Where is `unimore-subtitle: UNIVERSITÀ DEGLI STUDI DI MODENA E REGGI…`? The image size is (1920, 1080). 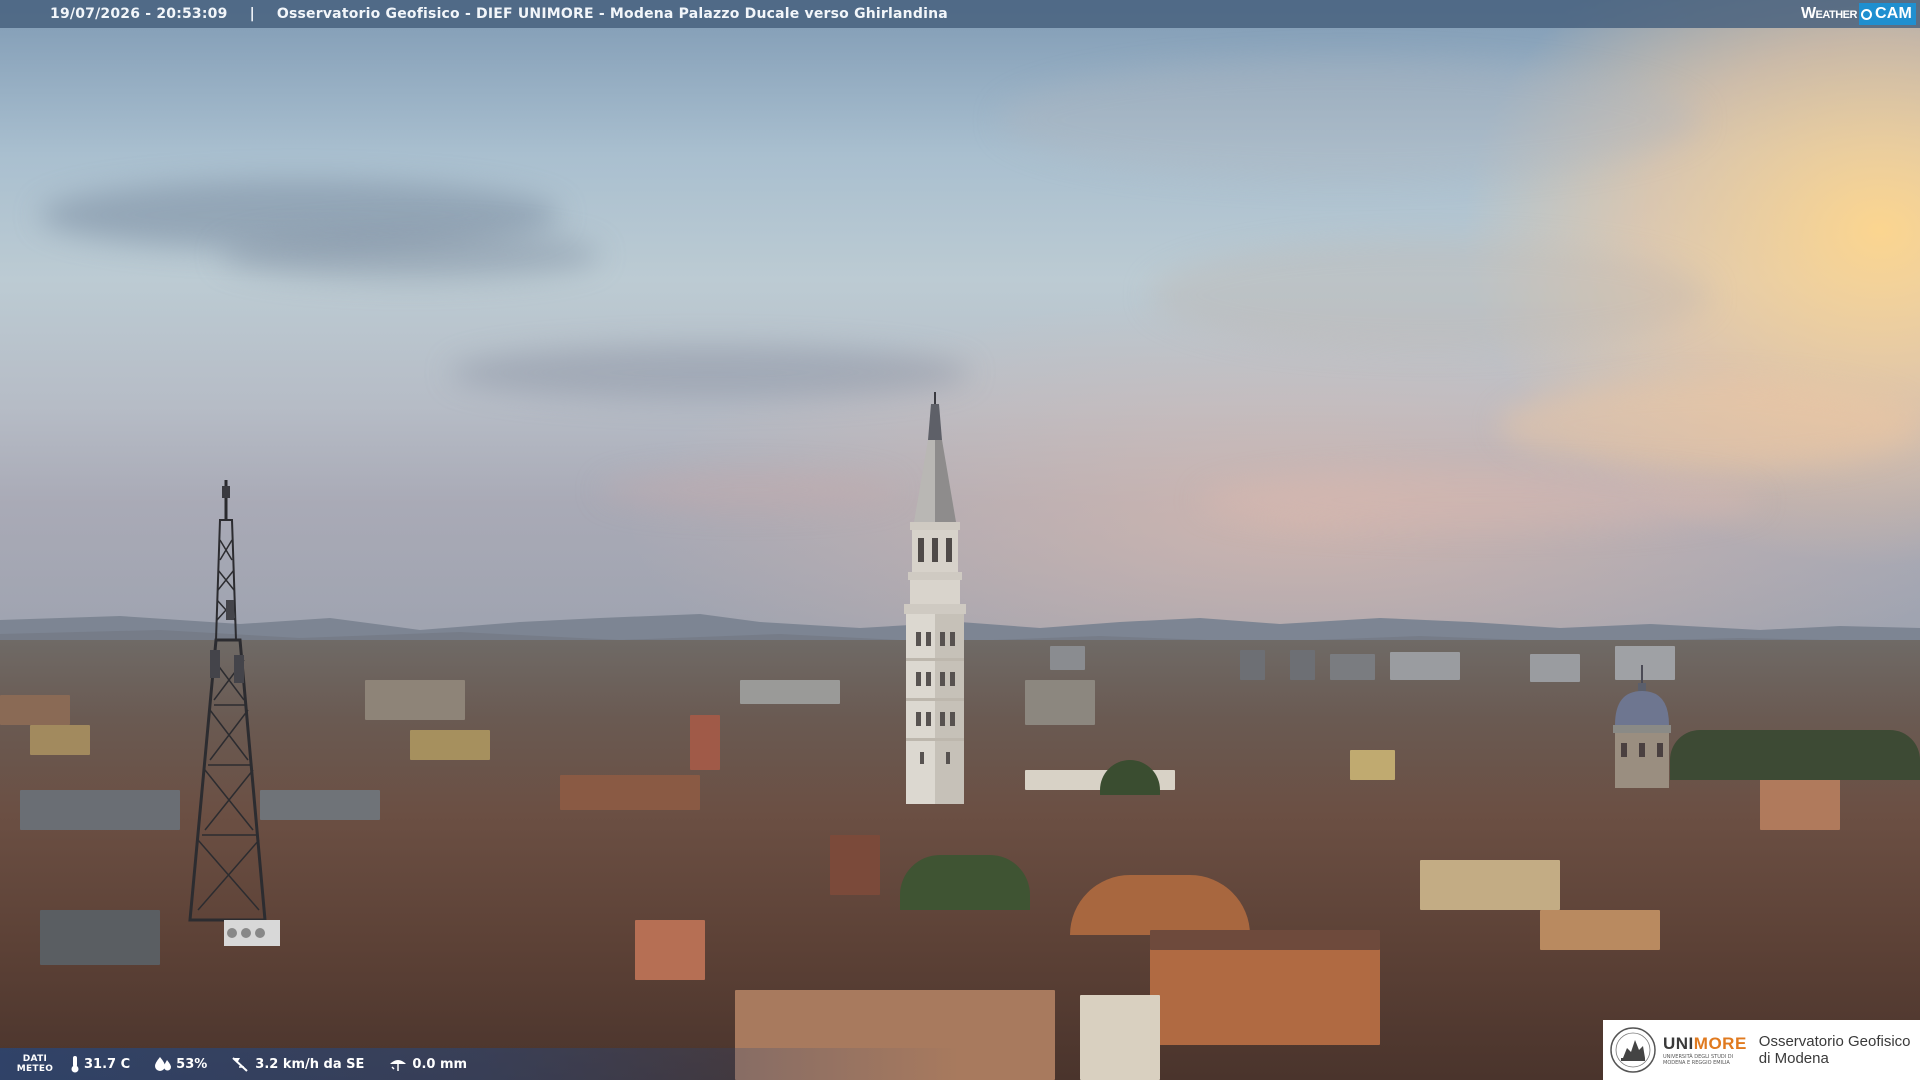 unimore-subtitle: UNIVERSITÀ DEGLI STUDI DI MODENA E REGGI… is located at coordinates (1698, 1060).